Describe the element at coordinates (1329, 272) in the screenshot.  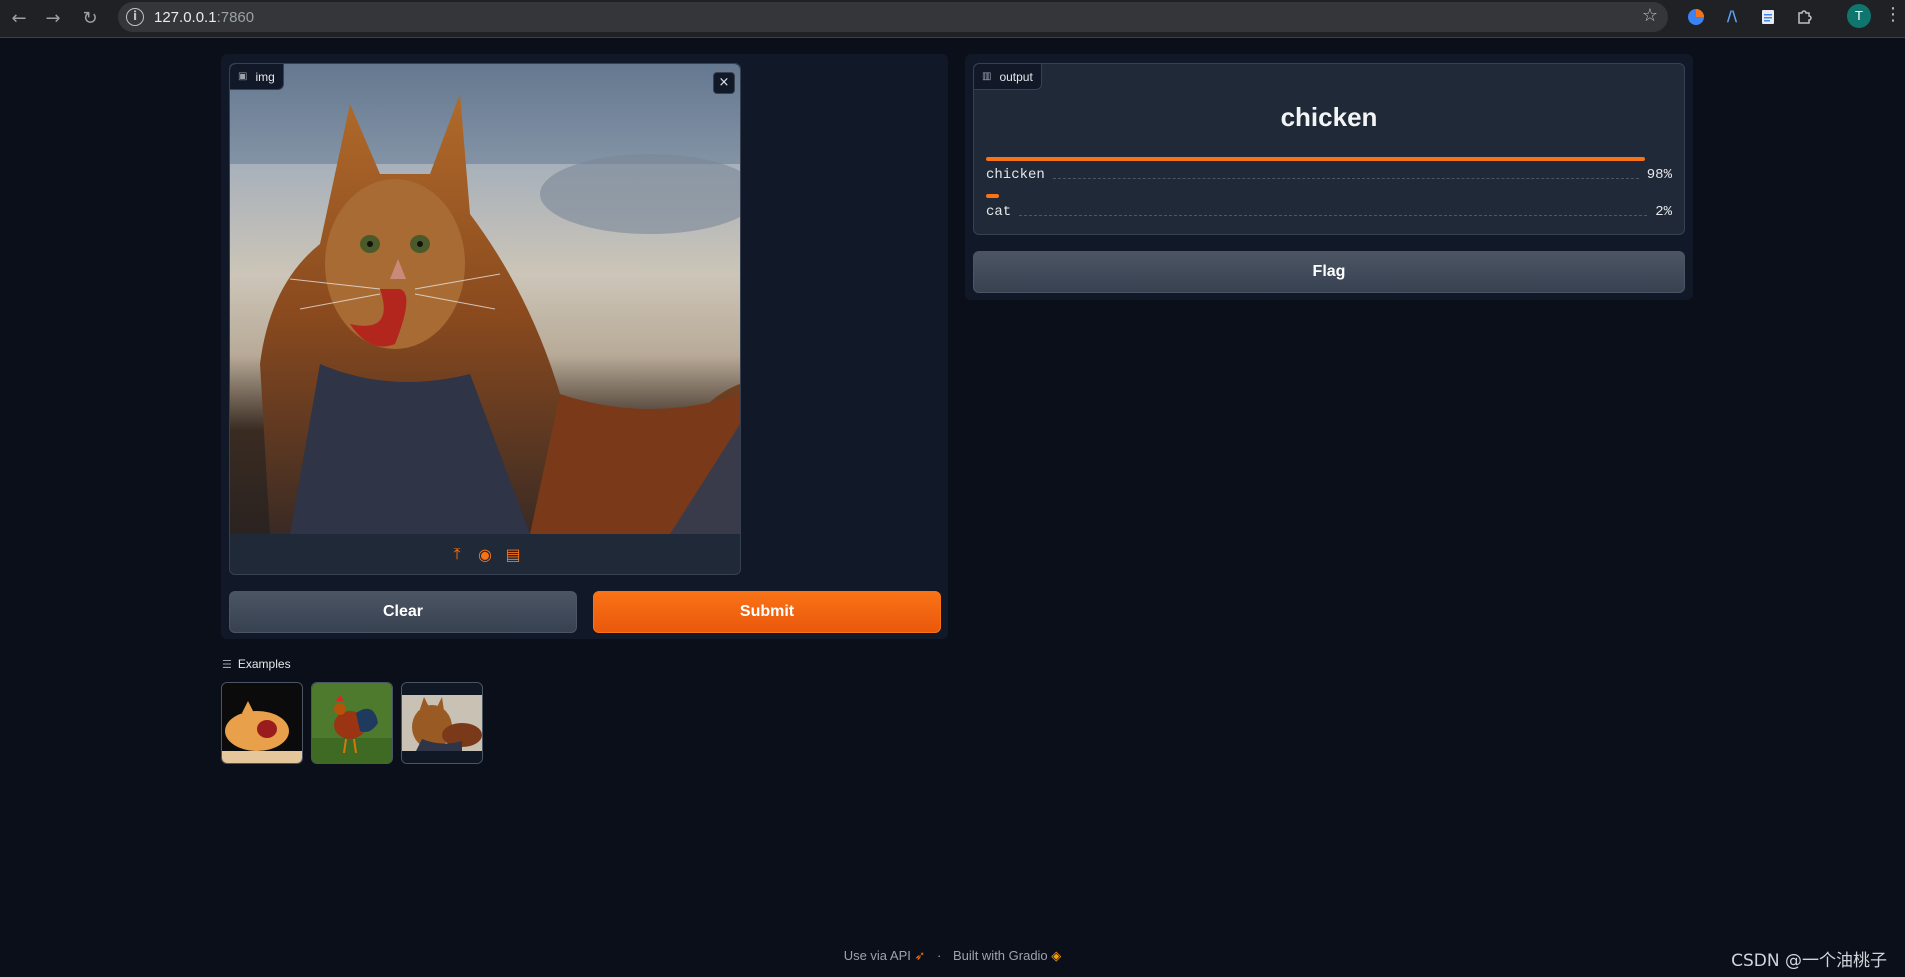
I see `flag-button: Flag` at that location.